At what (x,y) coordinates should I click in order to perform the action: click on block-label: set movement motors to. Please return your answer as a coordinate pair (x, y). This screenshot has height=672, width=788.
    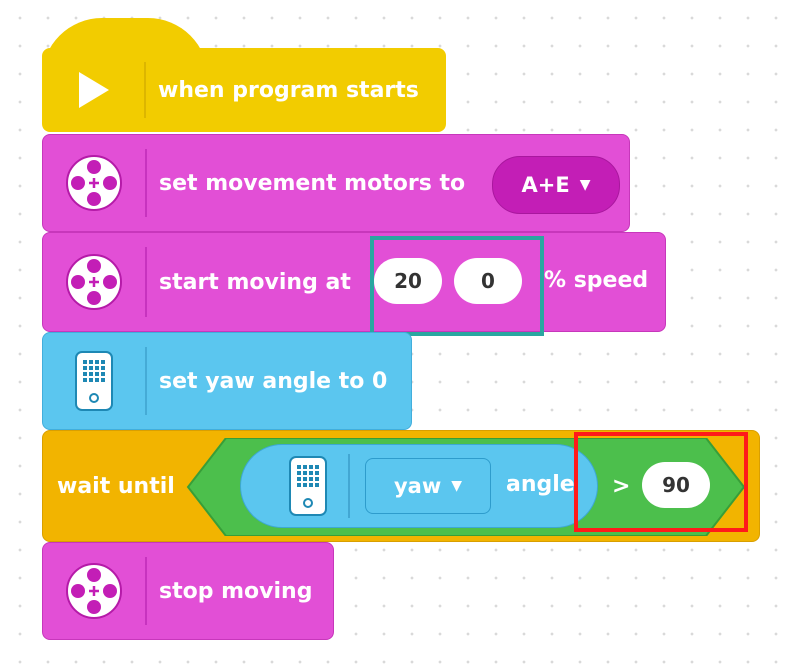
    Looking at the image, I should click on (312, 183).